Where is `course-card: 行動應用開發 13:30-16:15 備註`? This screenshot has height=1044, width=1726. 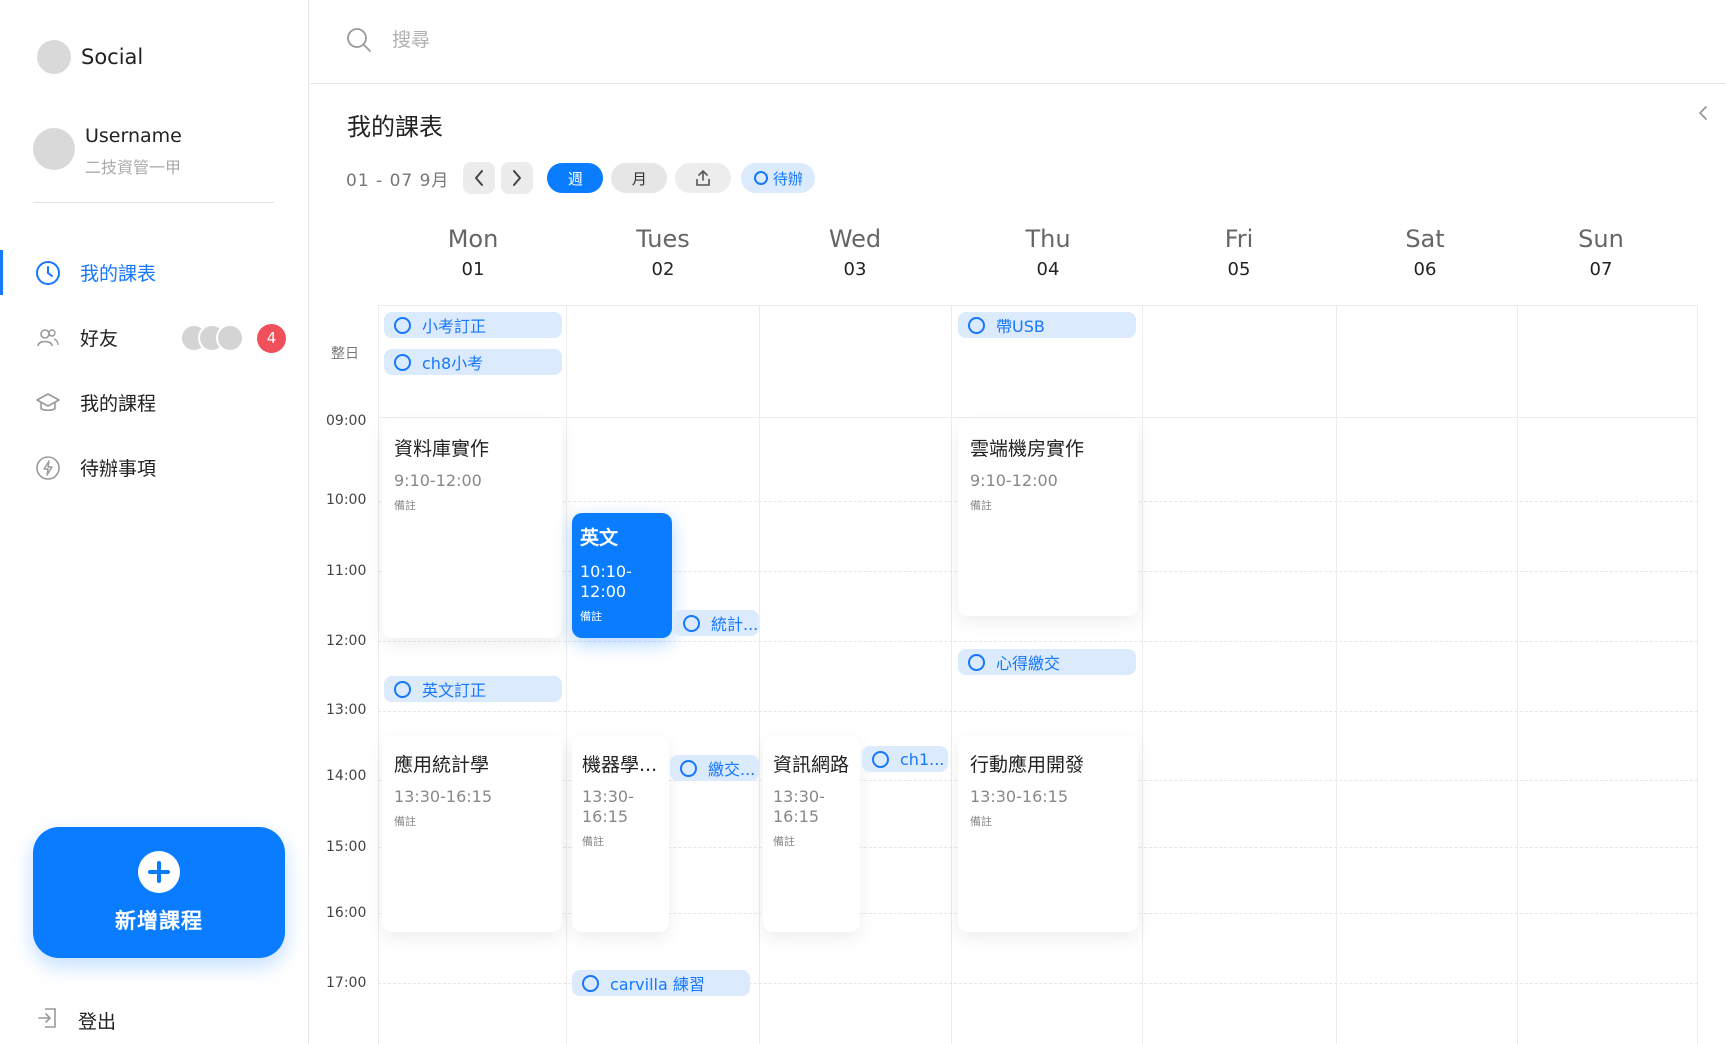
course-card: 行動應用開發 13:30-16:15 備註 is located at coordinates (1048, 834).